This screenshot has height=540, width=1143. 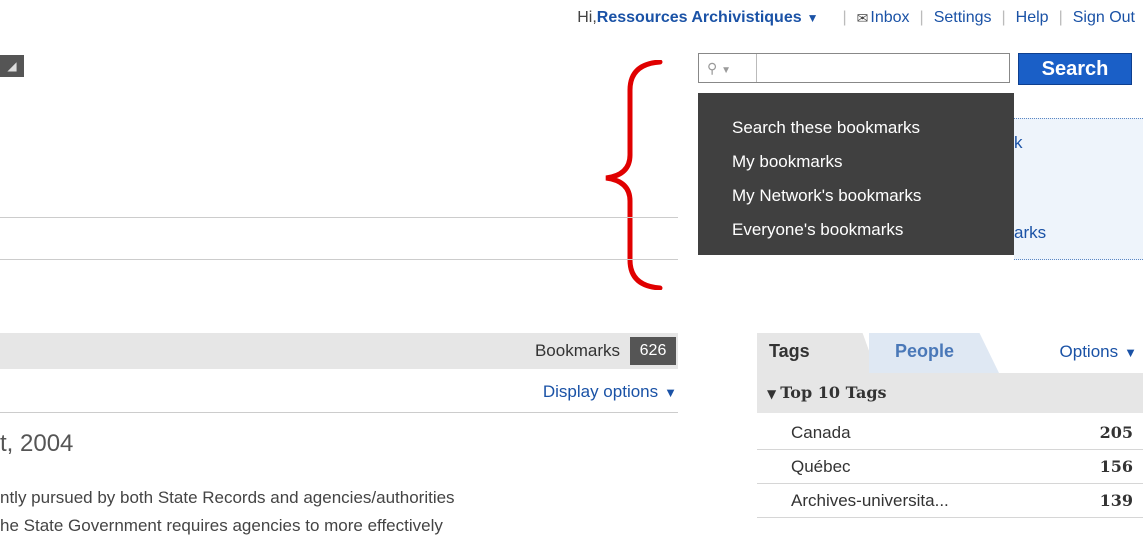 What do you see at coordinates (873, 196) in the screenshot?
I see `menu-item-network-bookmarks: My Network's bookmarks` at bounding box center [873, 196].